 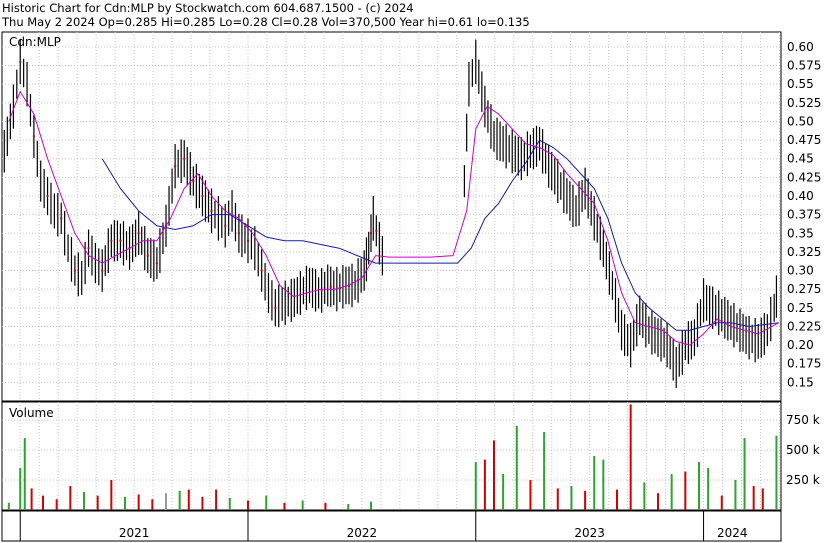 I want to click on price-y-tick-label: 0.20, so click(x=800, y=345).